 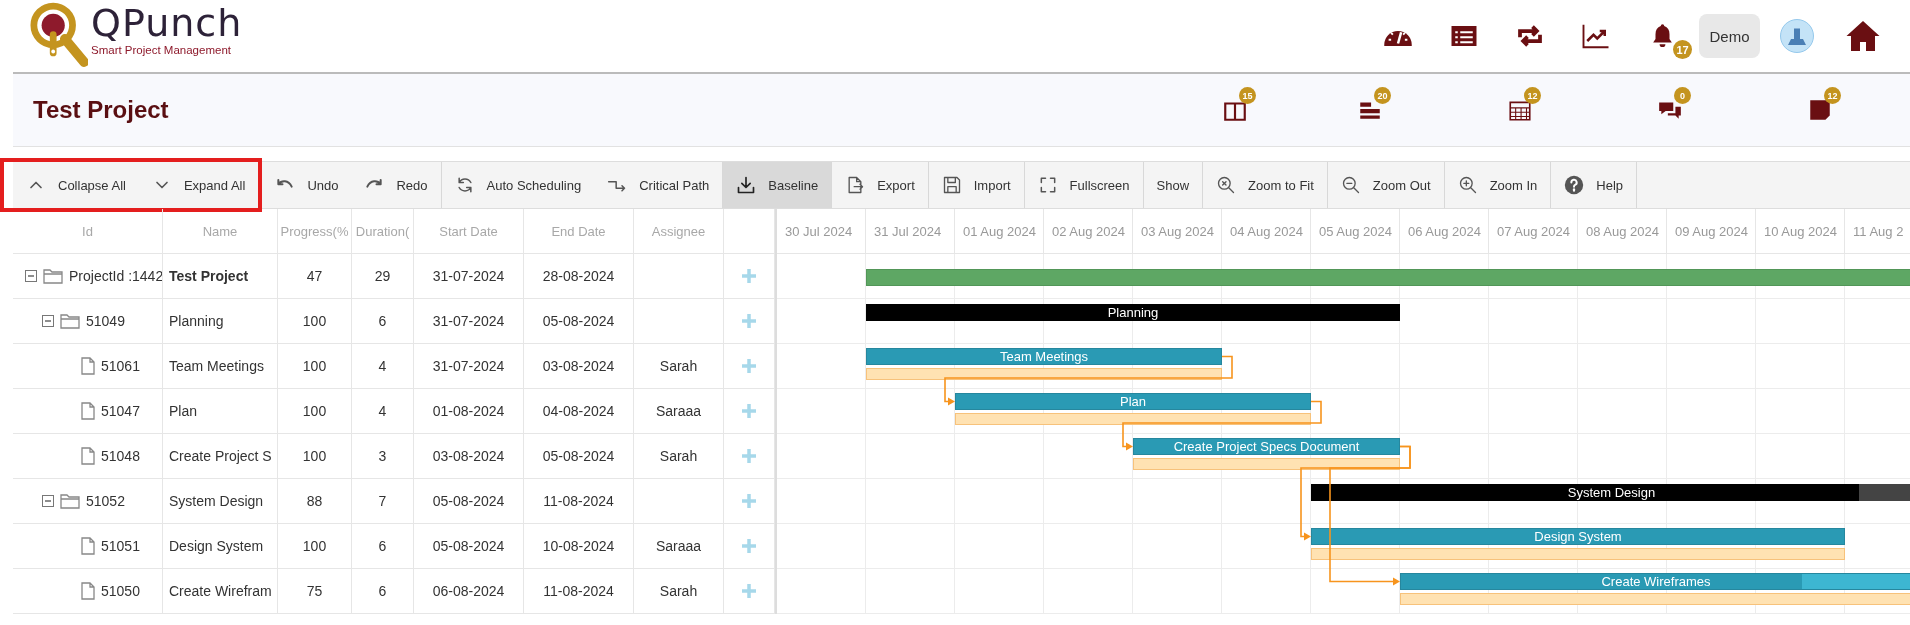 I want to click on user-button: Demo, so click(x=1729, y=36).